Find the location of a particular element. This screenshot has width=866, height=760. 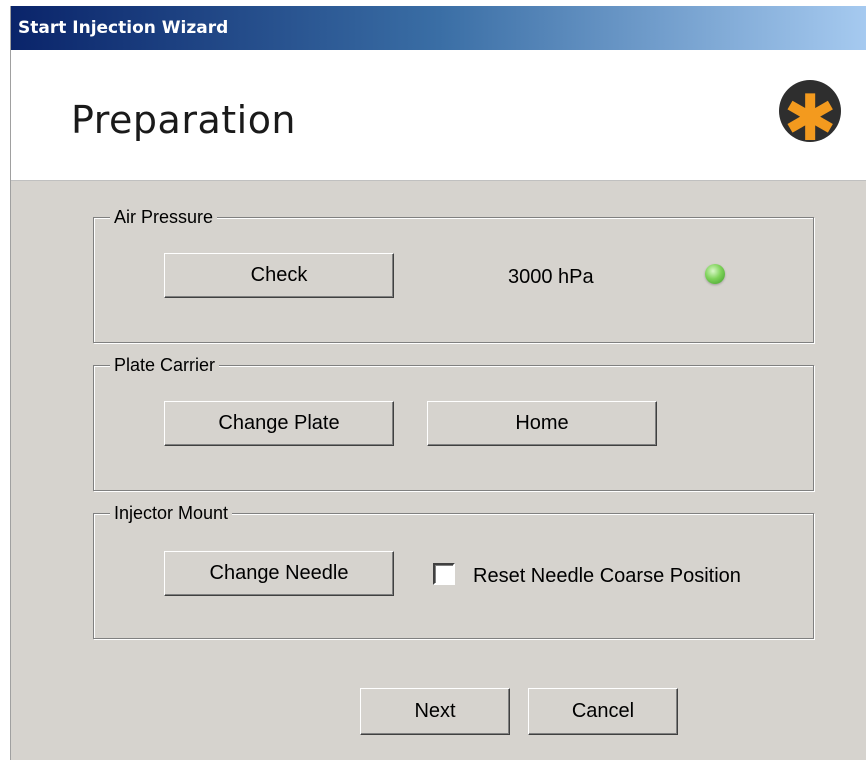

change-needle-button: Change Needle is located at coordinates (279, 573).